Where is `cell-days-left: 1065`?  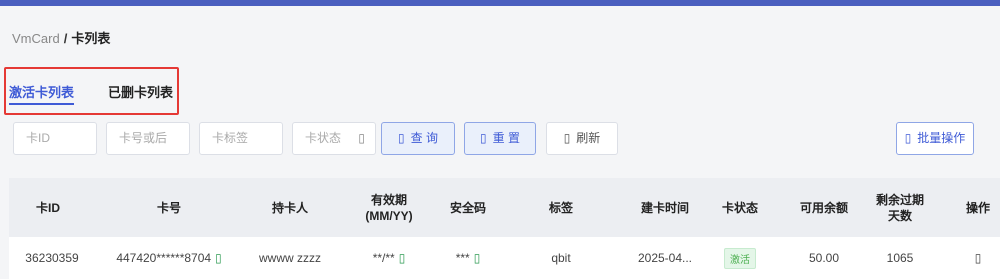
cell-days-left: 1065 is located at coordinates (900, 258).